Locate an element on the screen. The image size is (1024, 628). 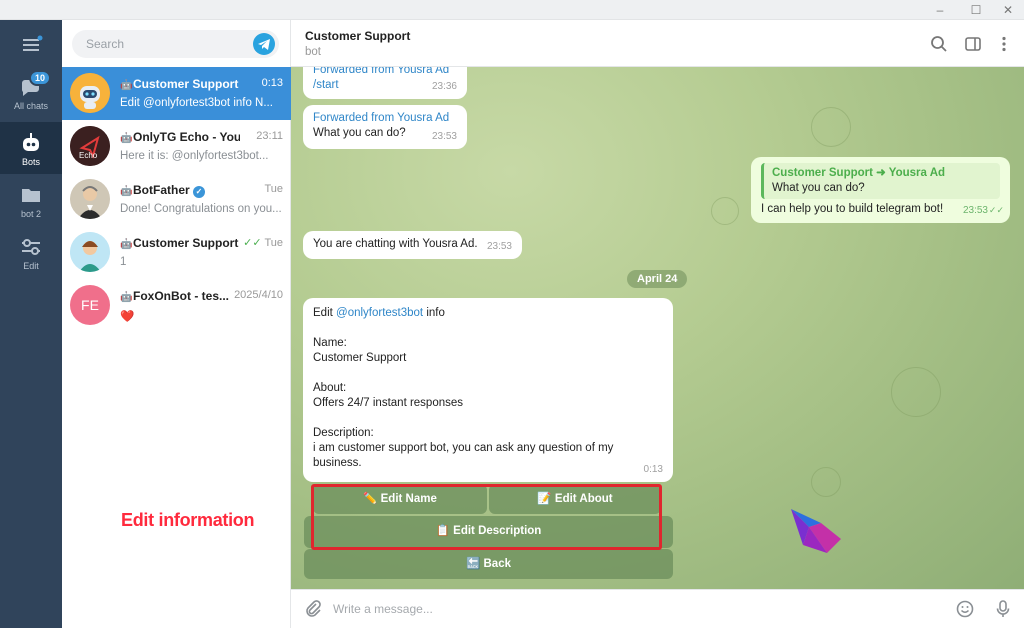
folder-all-chats: 10 All chats is located at coordinates (31, 96).